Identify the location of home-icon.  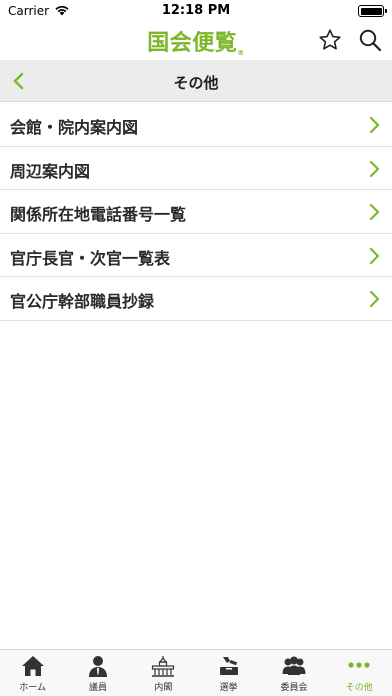
(32, 666).